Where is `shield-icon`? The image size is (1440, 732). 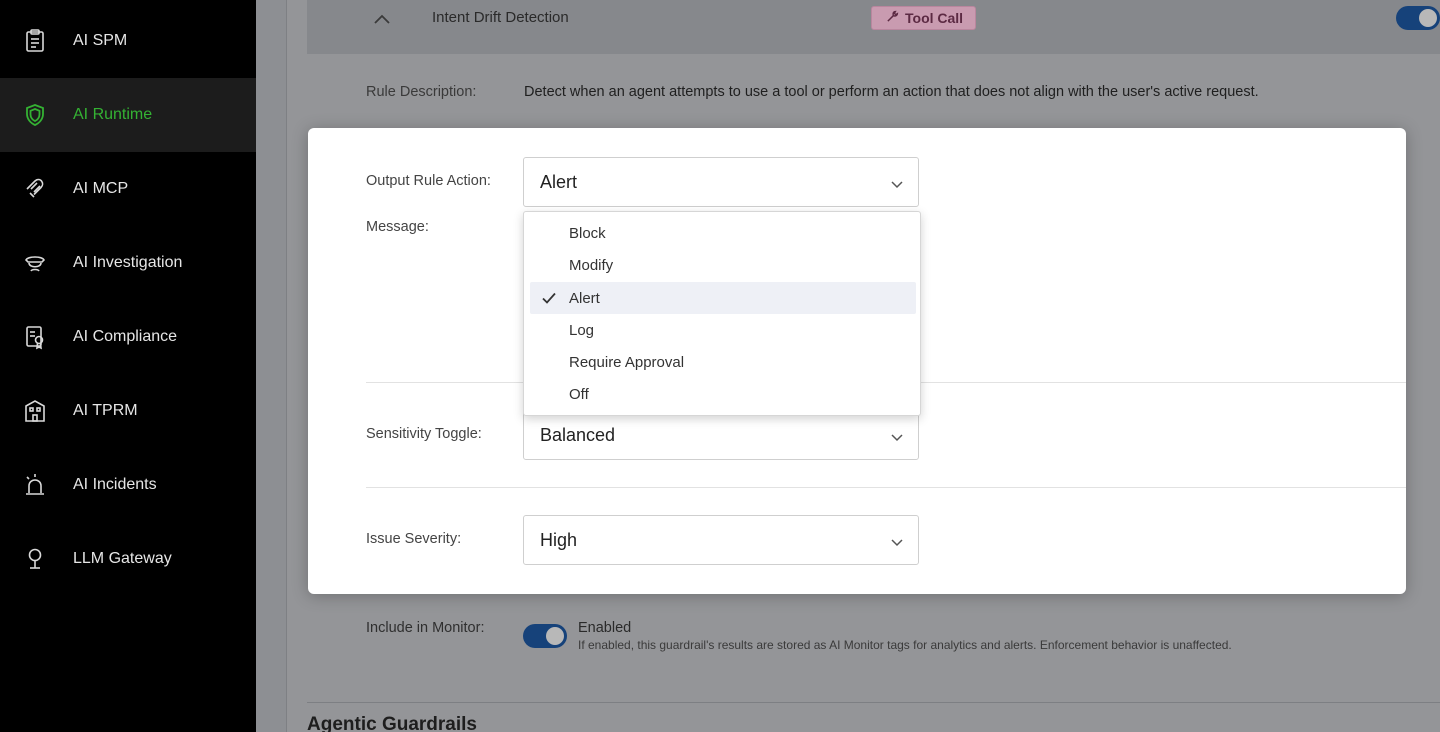 shield-icon is located at coordinates (35, 115).